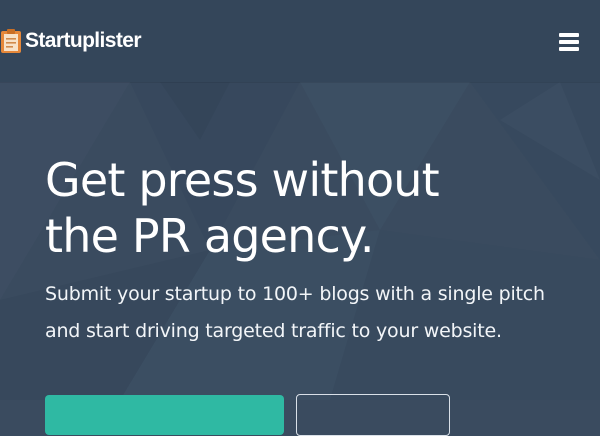  What do you see at coordinates (11, 41) in the screenshot?
I see `clipboard-icon` at bounding box center [11, 41].